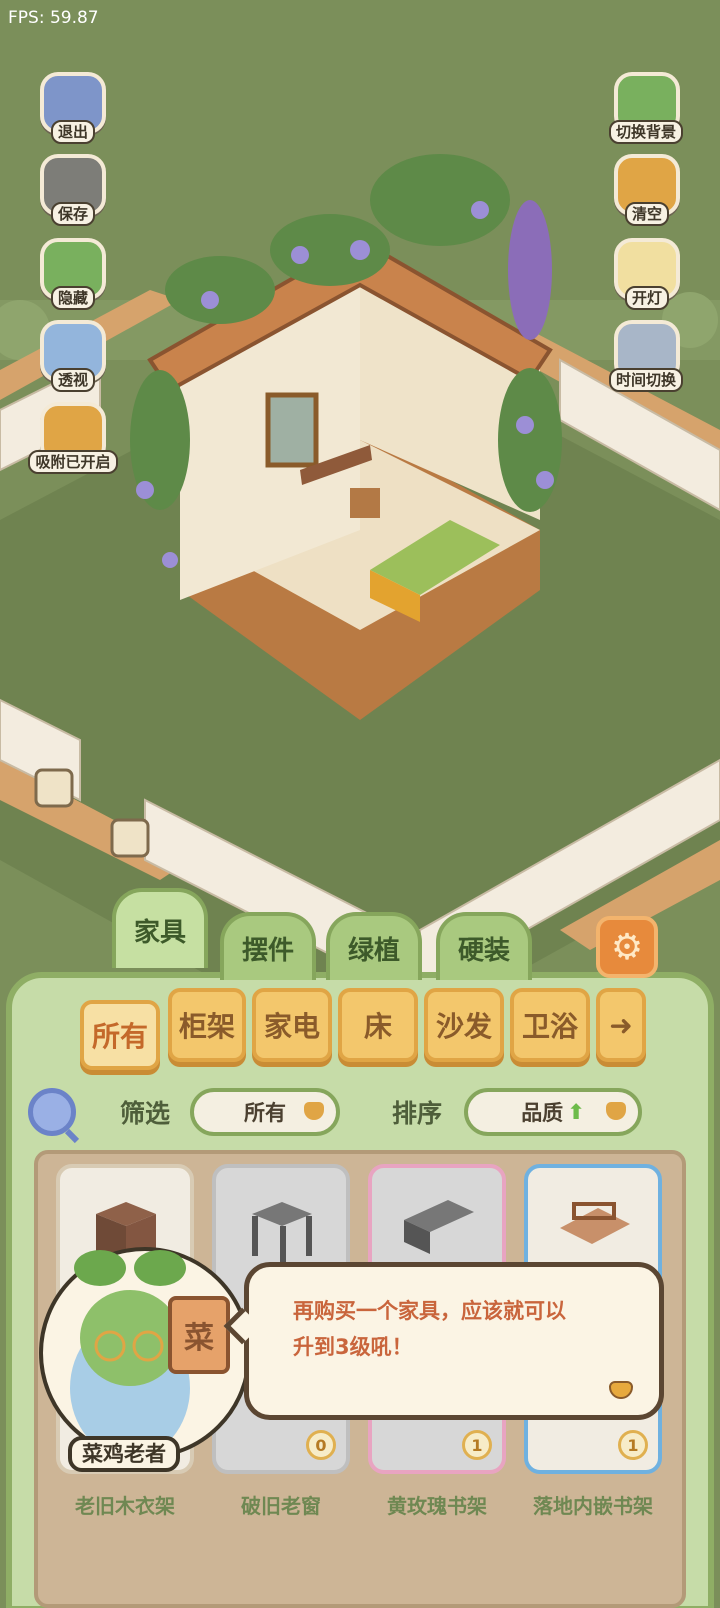 This screenshot has width=720, height=1608. What do you see at coordinates (53, 18) in the screenshot?
I see `fps-counter: FPS: 59.87` at bounding box center [53, 18].